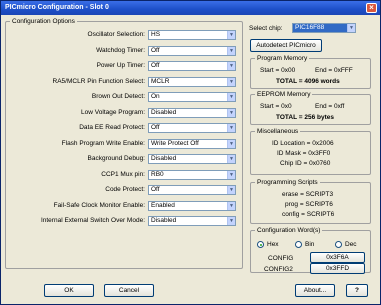 Image resolution: width=381 pixels, height=305 pixels. I want to click on script-config: config = SCRIPT6, so click(308, 214).